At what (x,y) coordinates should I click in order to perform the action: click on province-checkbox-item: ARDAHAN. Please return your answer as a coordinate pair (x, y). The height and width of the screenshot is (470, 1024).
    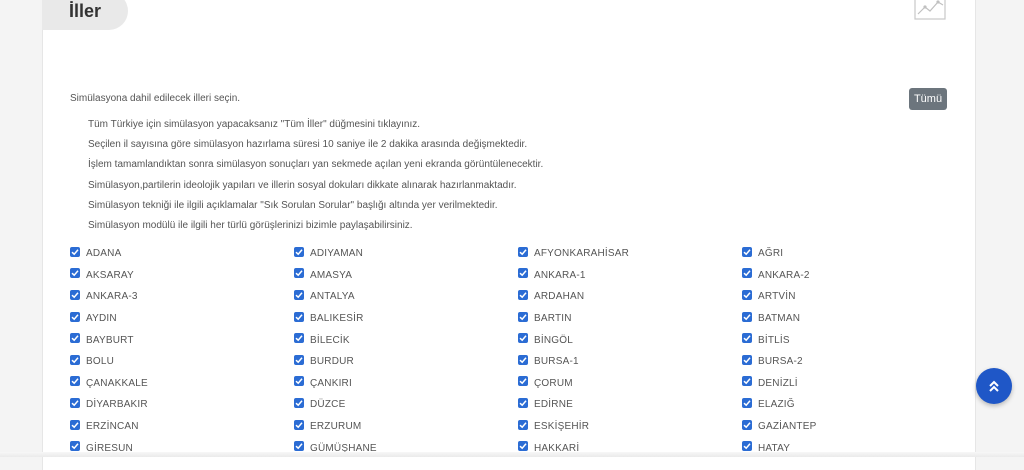
    Looking at the image, I should click on (630, 297).